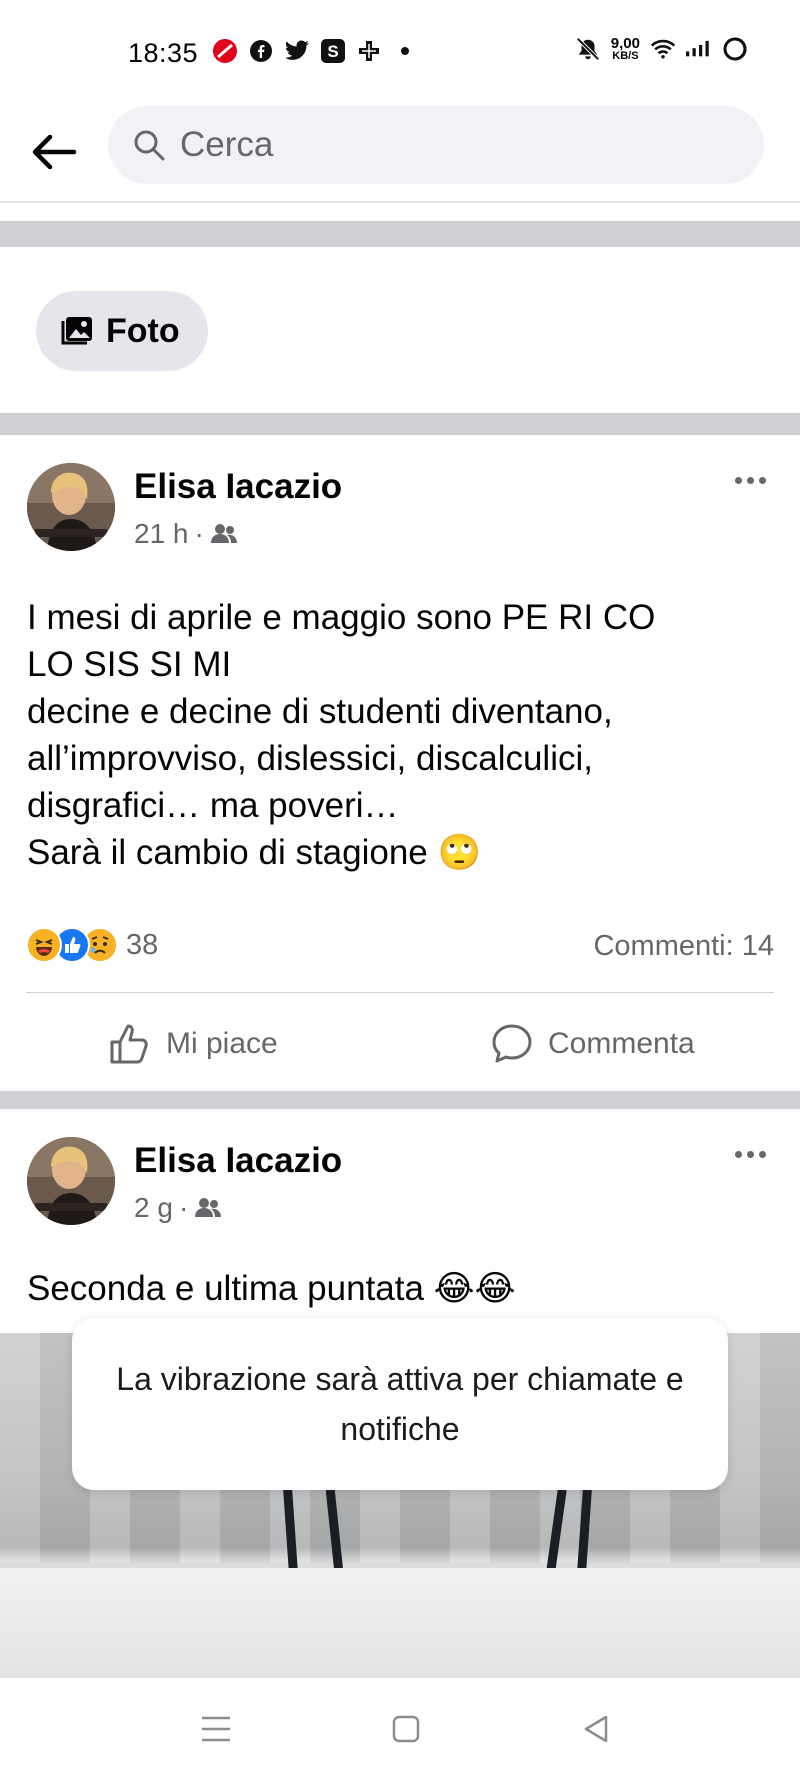  I want to click on header-divider, so click(400, 202).